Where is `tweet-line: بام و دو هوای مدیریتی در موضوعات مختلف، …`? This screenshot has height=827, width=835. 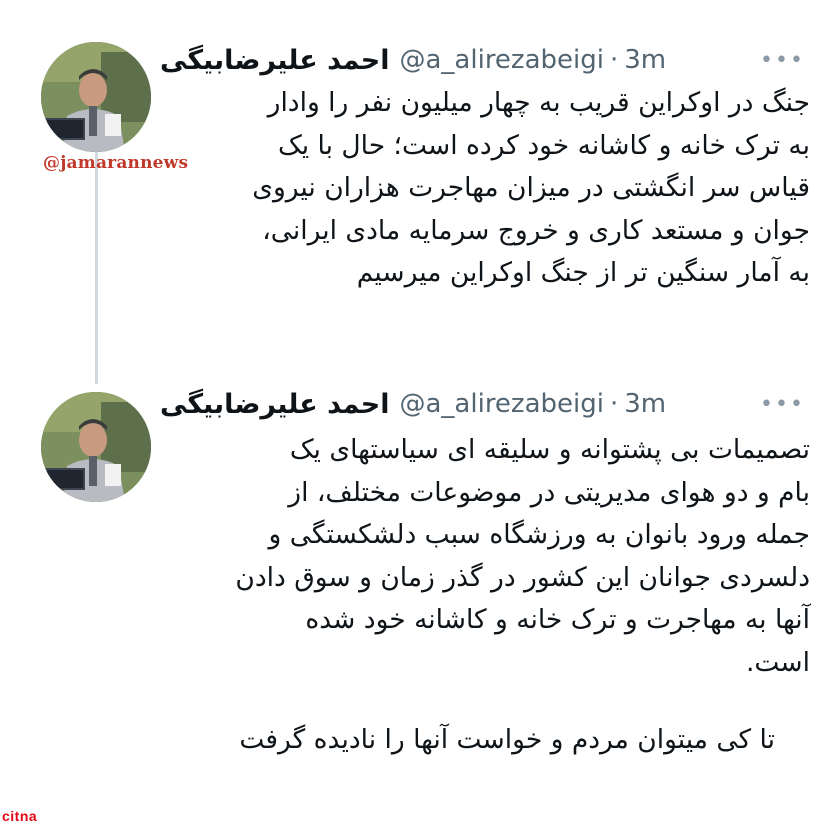 tweet-line: بام و دو هوای مدیریتی در موضوعات مختلف، … is located at coordinates (549, 492).